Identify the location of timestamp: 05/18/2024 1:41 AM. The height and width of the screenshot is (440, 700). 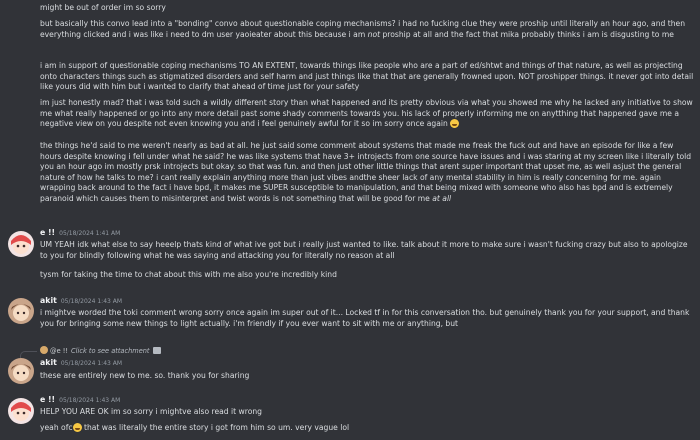
(90, 233).